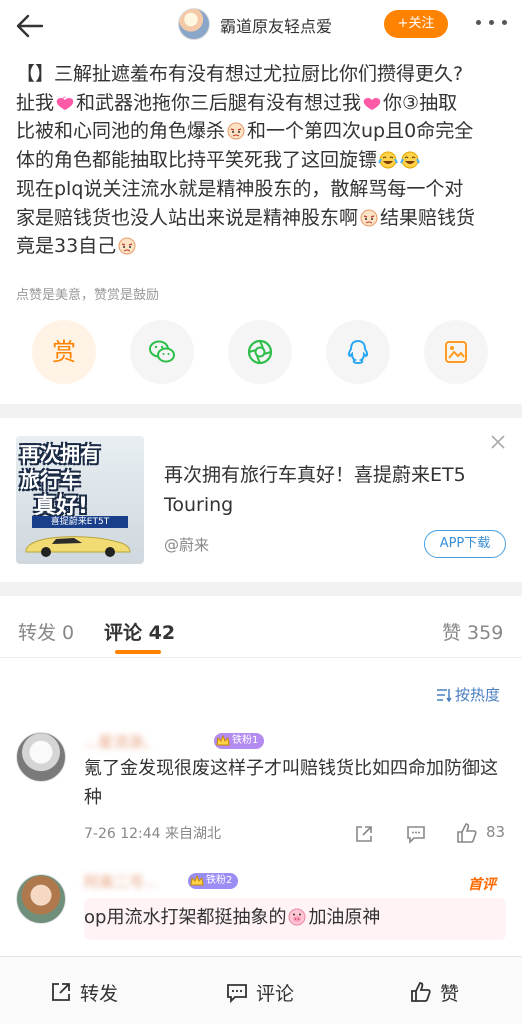  I want to click on comment-like-count: 83, so click(496, 832).